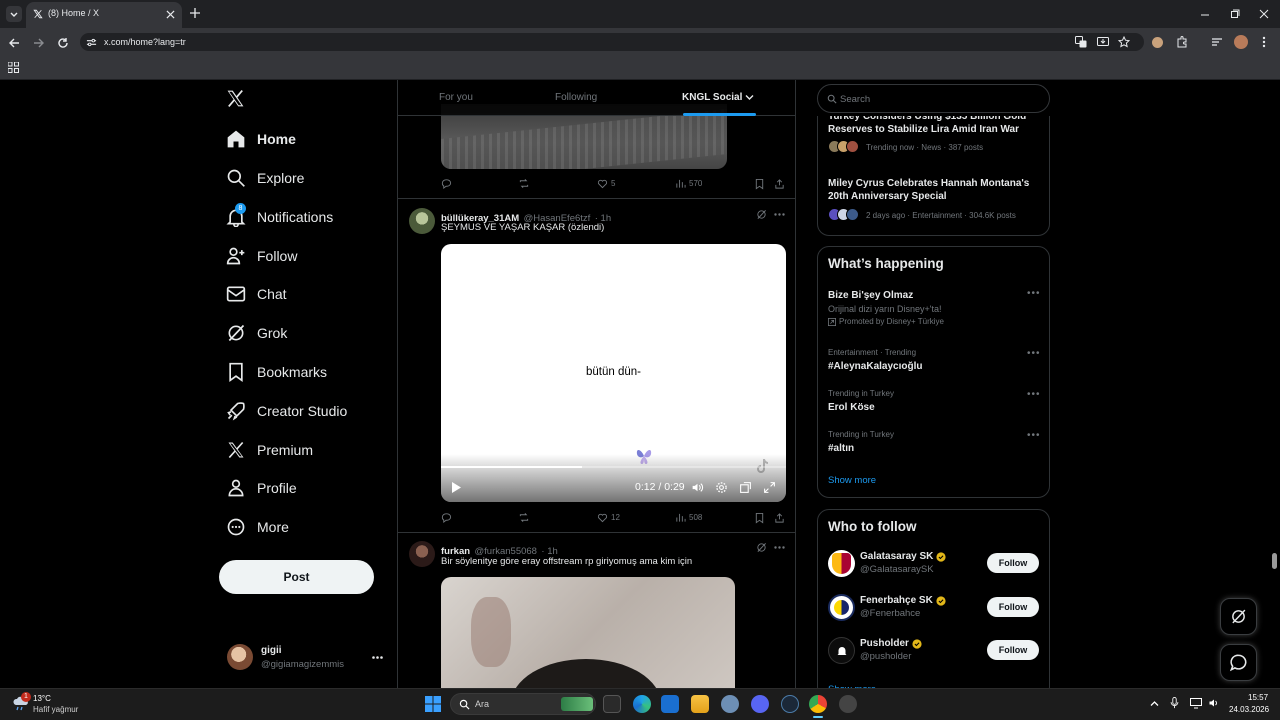 This screenshot has height=720, width=1280. I want to click on profile-avatar, so click(1241, 42).